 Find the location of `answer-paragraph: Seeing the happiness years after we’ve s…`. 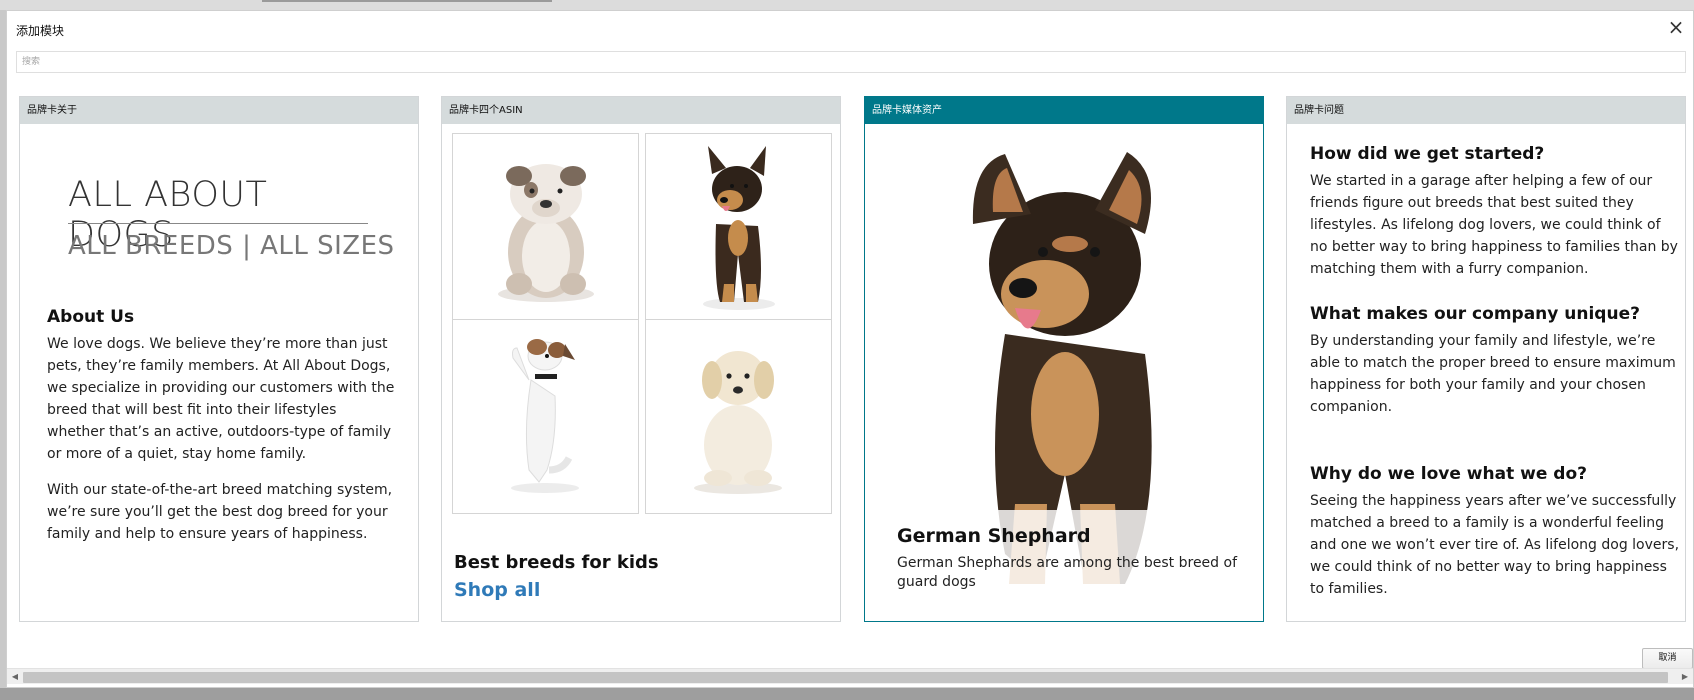

answer-paragraph: Seeing the happiness years after we’ve s… is located at coordinates (1495, 545).